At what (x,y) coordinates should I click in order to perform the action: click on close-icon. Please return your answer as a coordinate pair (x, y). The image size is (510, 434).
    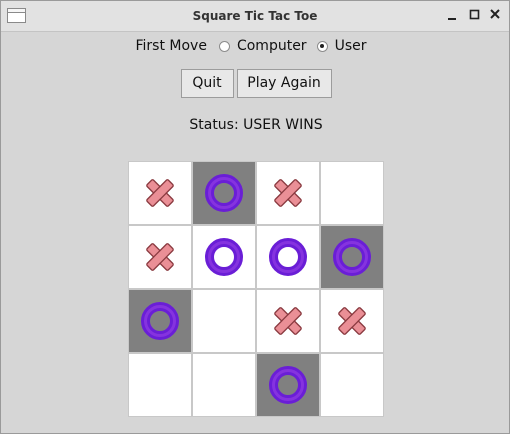
    Looking at the image, I should click on (495, 14).